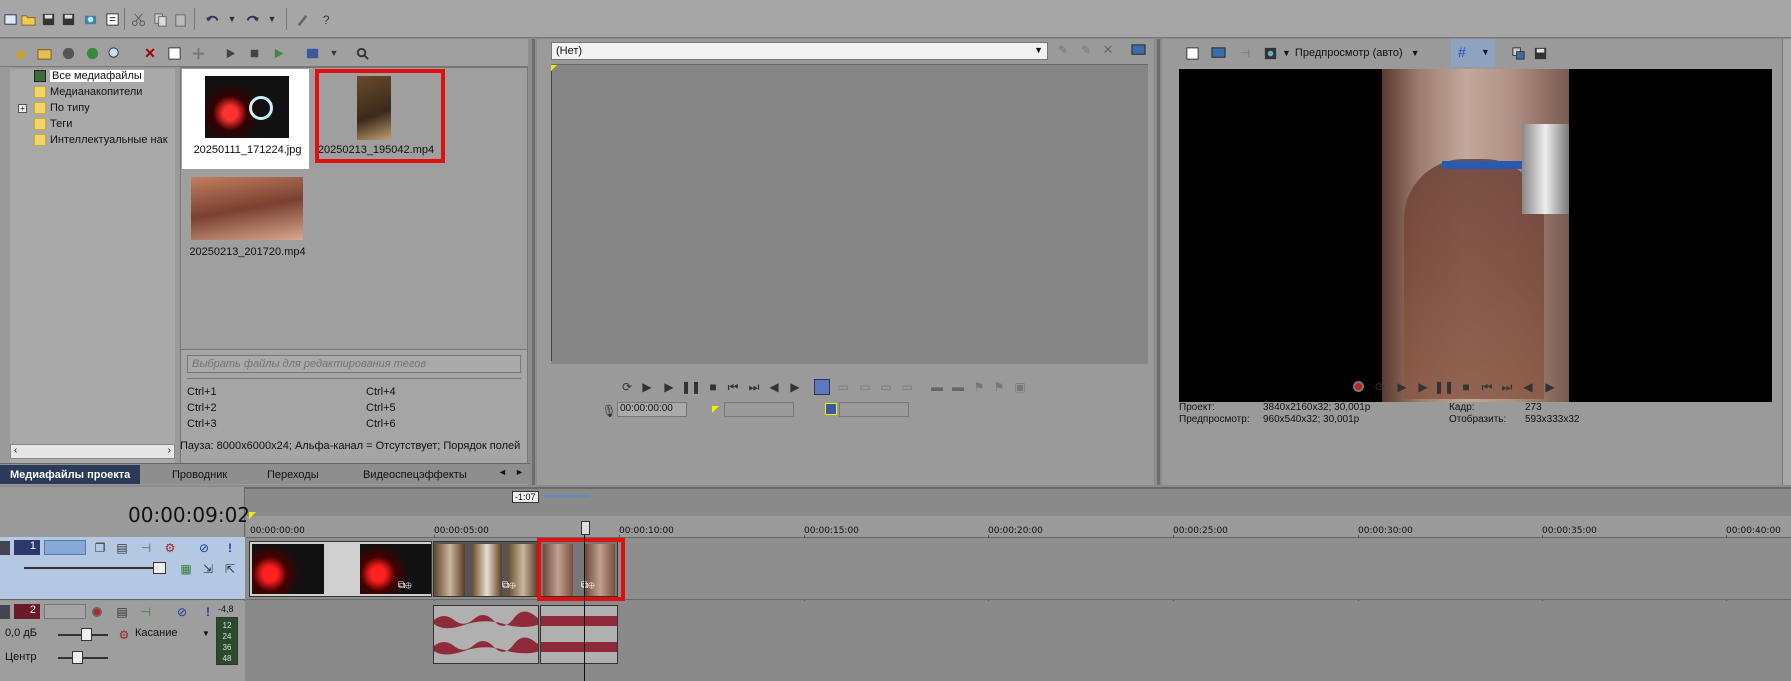 This screenshot has width=1791, height=681. I want to click on brush-icon, so click(302, 19).